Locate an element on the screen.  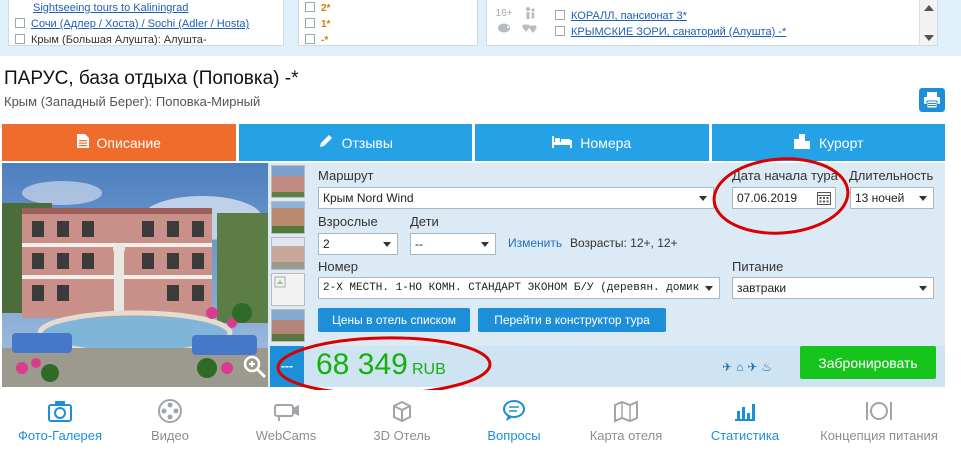
document-icon is located at coordinates (82, 142).